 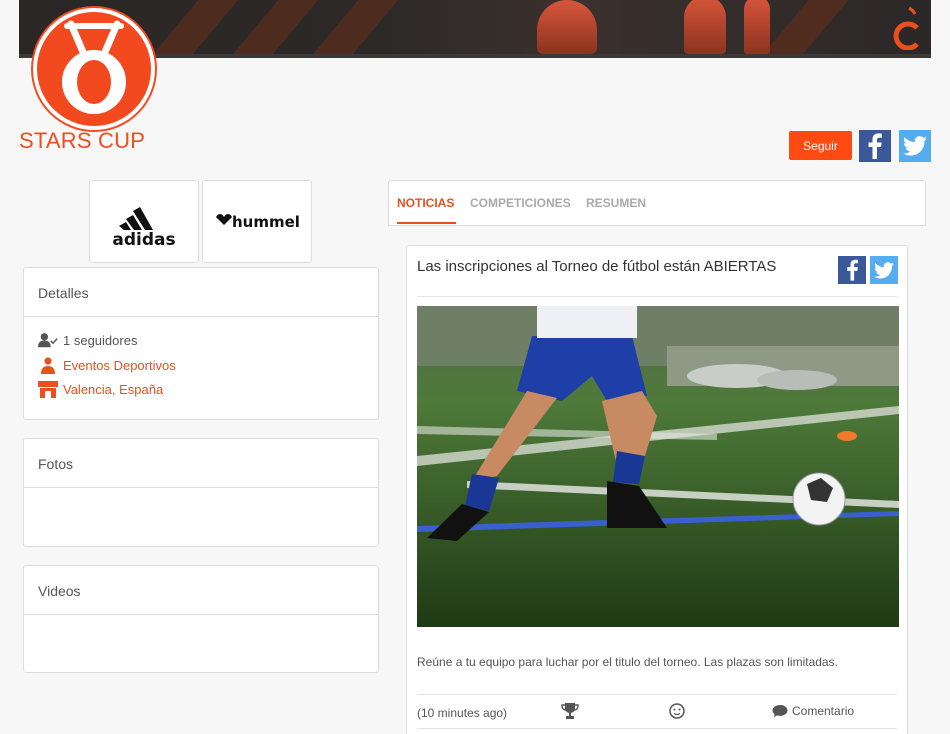 What do you see at coordinates (113, 389) in the screenshot?
I see `location-link: Valencia, España` at bounding box center [113, 389].